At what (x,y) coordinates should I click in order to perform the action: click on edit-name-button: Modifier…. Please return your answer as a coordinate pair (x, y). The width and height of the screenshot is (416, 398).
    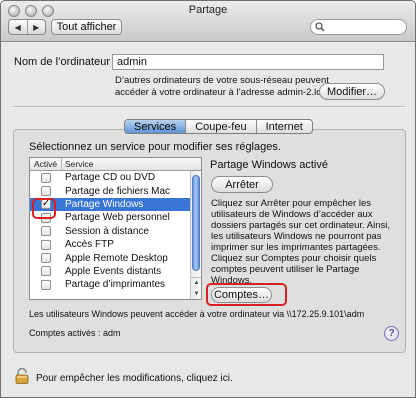
    Looking at the image, I should click on (352, 91).